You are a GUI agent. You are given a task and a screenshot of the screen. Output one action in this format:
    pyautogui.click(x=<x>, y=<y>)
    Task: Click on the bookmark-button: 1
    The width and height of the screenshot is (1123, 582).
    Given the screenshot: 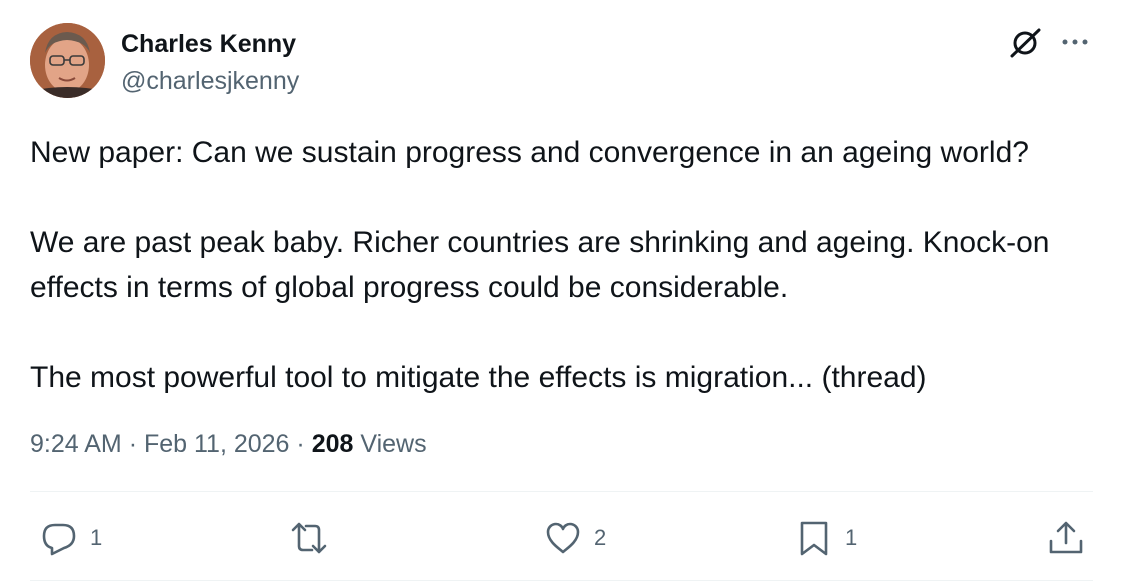 What is the action you would take?
    pyautogui.click(x=826, y=538)
    